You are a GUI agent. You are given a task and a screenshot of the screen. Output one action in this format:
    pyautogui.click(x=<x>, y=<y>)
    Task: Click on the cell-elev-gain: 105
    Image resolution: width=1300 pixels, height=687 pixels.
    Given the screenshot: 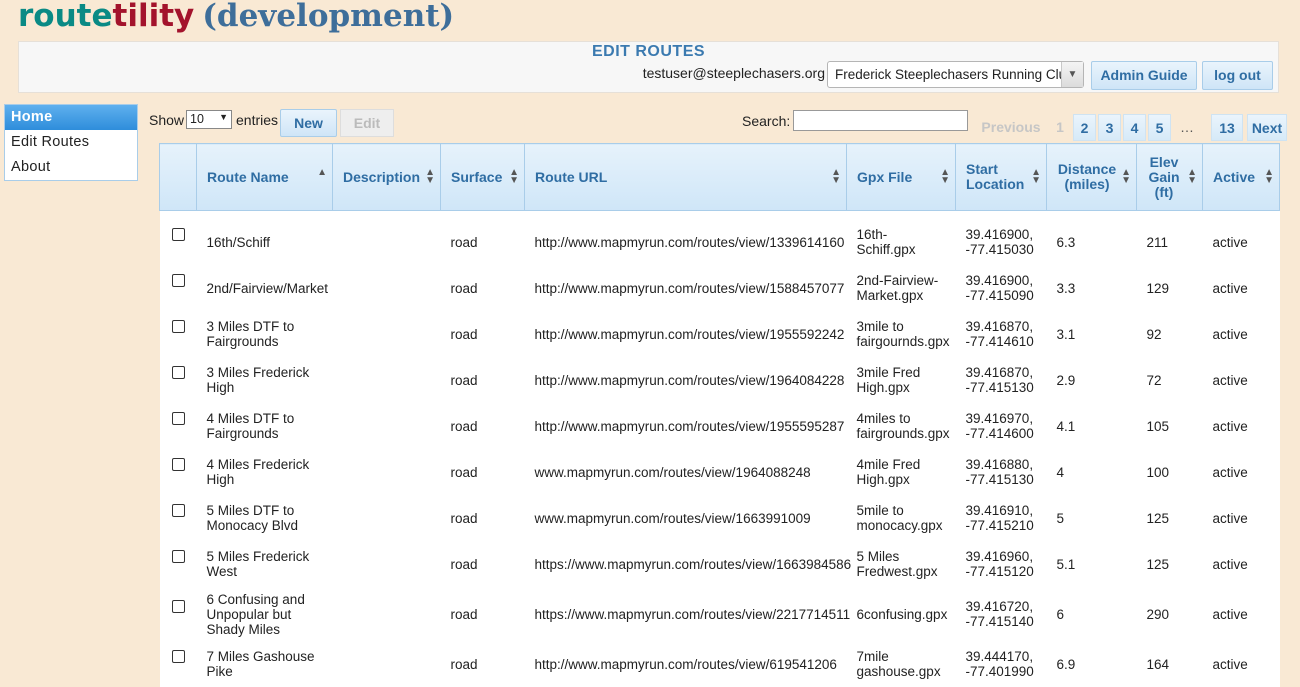 What is the action you would take?
    pyautogui.click(x=1169, y=426)
    